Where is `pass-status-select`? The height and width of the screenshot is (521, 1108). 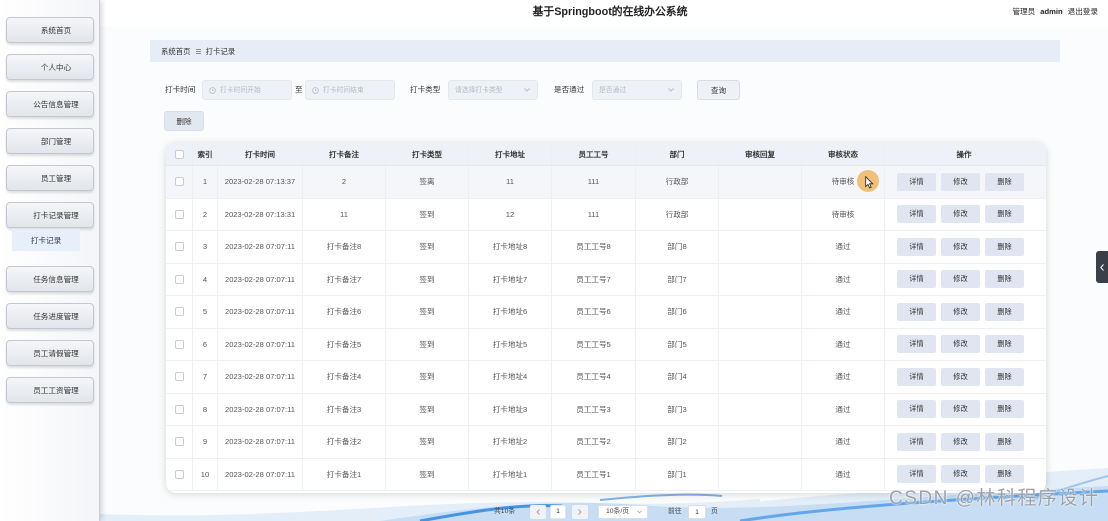 pass-status-select is located at coordinates (637, 90).